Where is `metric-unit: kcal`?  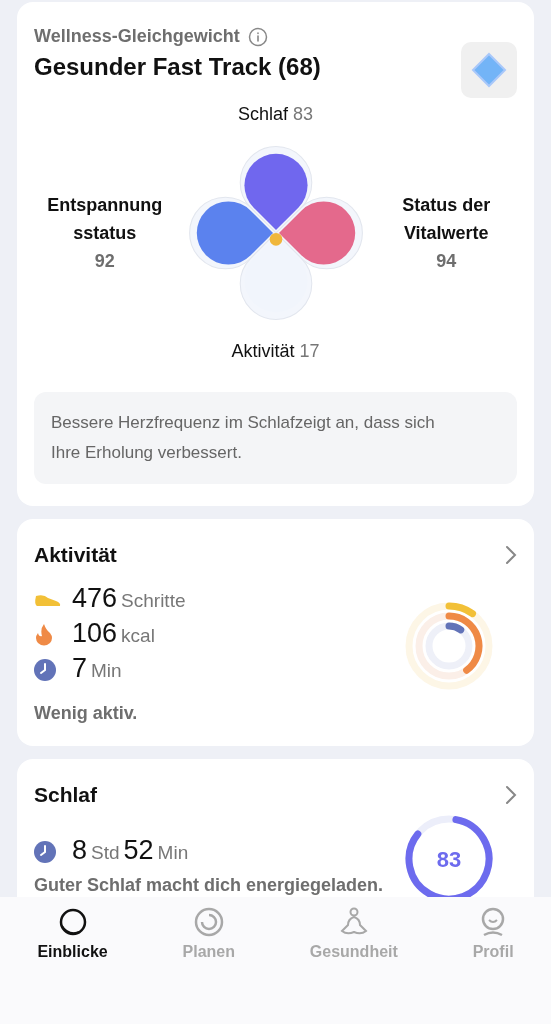 metric-unit: kcal is located at coordinates (138, 636).